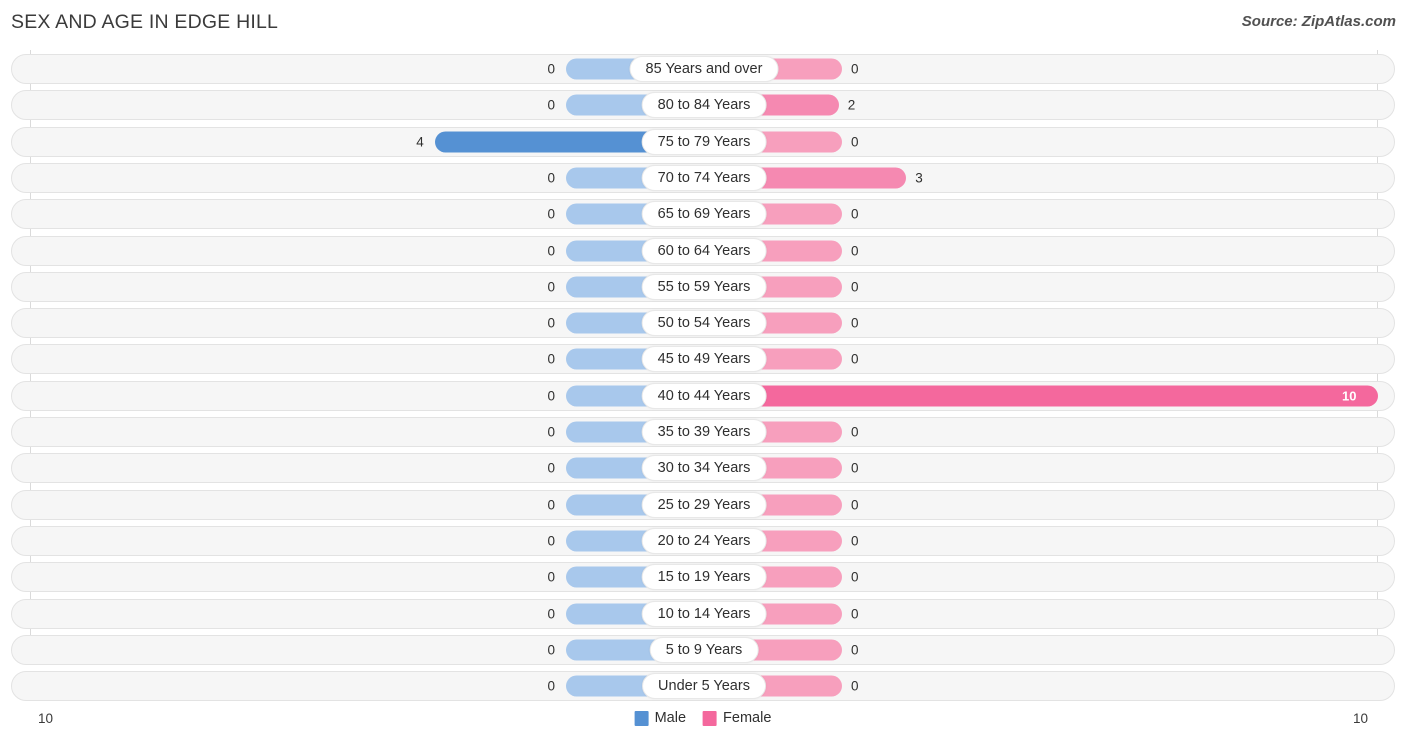 This screenshot has width=1406, height=740. Describe the element at coordinates (1349, 396) in the screenshot. I see `female-value-label: 10` at that location.